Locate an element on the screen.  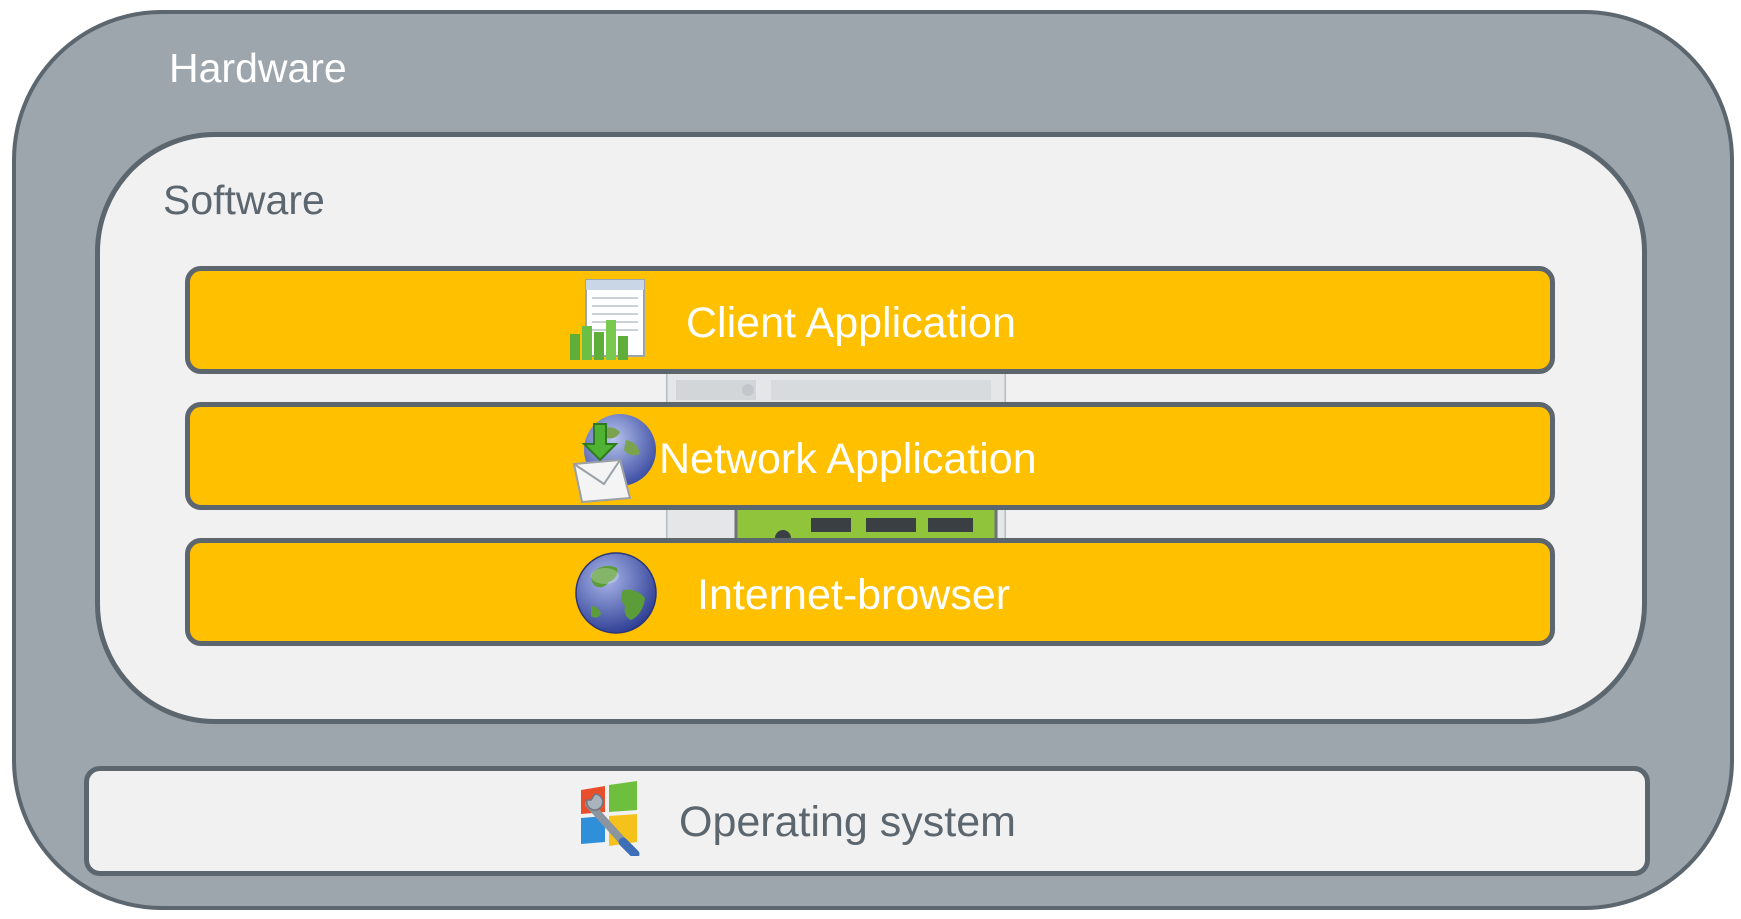
software-label: Software is located at coordinates (244, 200).